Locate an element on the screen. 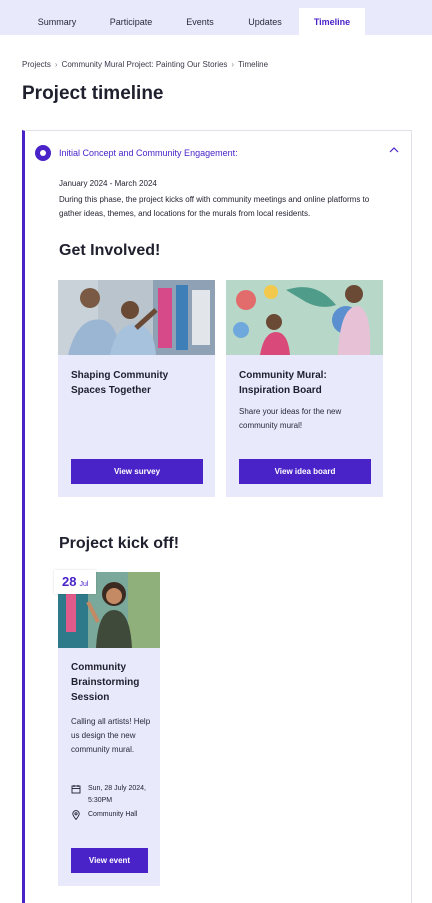  tab-updates: Updates is located at coordinates (265, 21).